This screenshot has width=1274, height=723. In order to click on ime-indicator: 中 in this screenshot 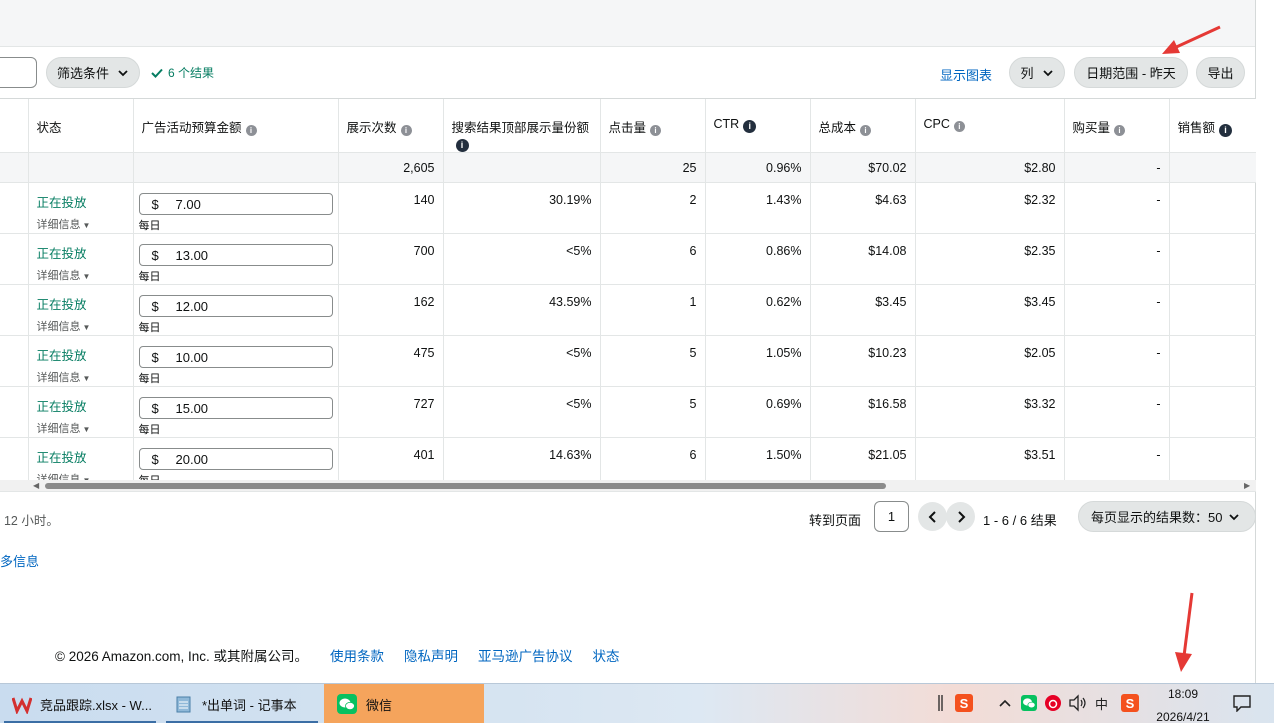, I will do `click(1101, 703)`.